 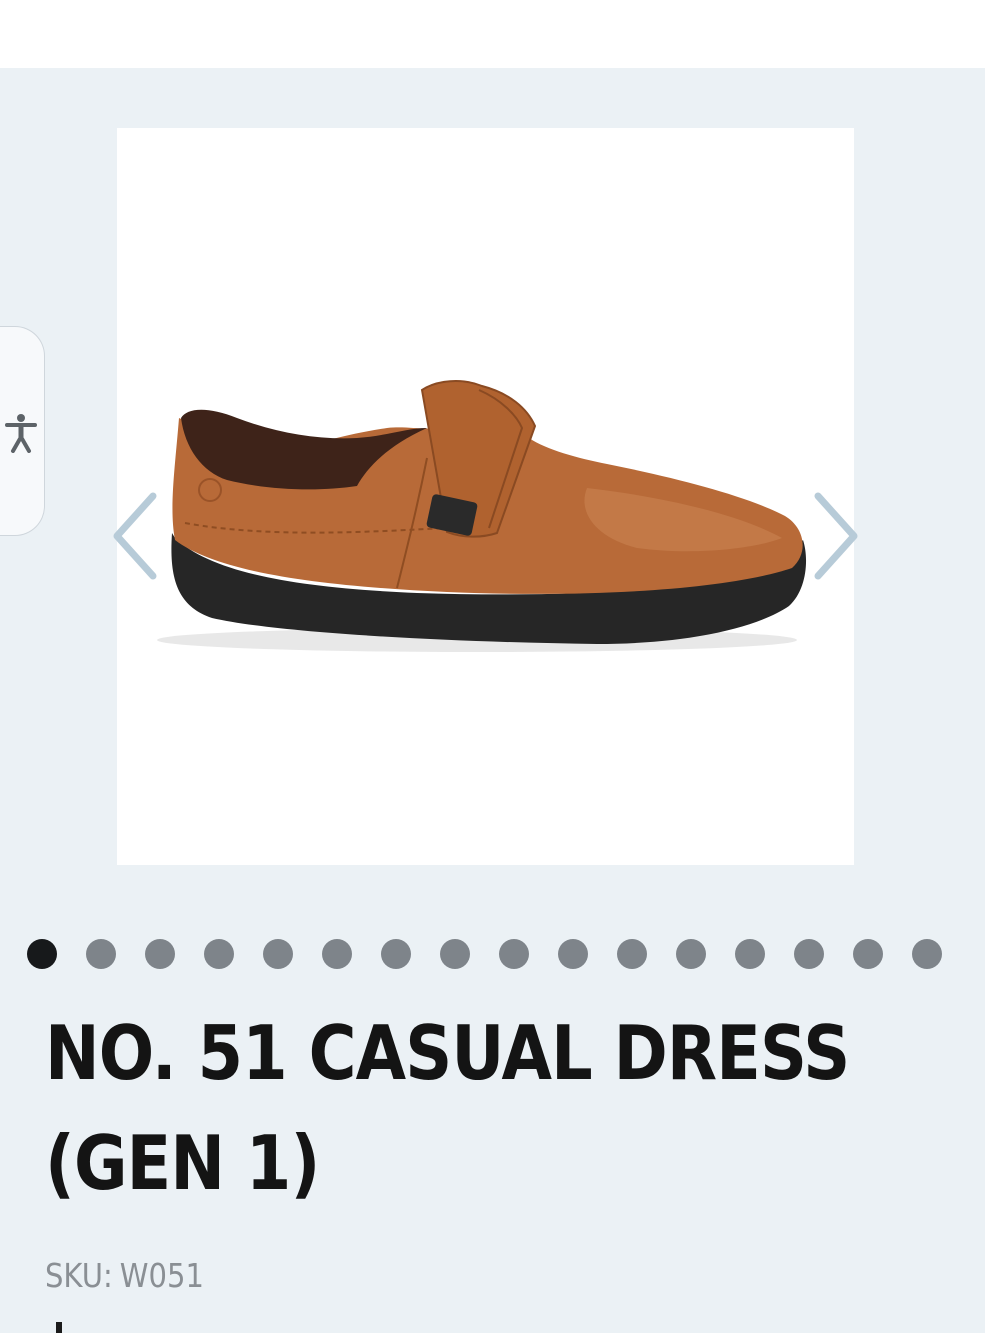 I want to click on accessibility-button, so click(x=22, y=431).